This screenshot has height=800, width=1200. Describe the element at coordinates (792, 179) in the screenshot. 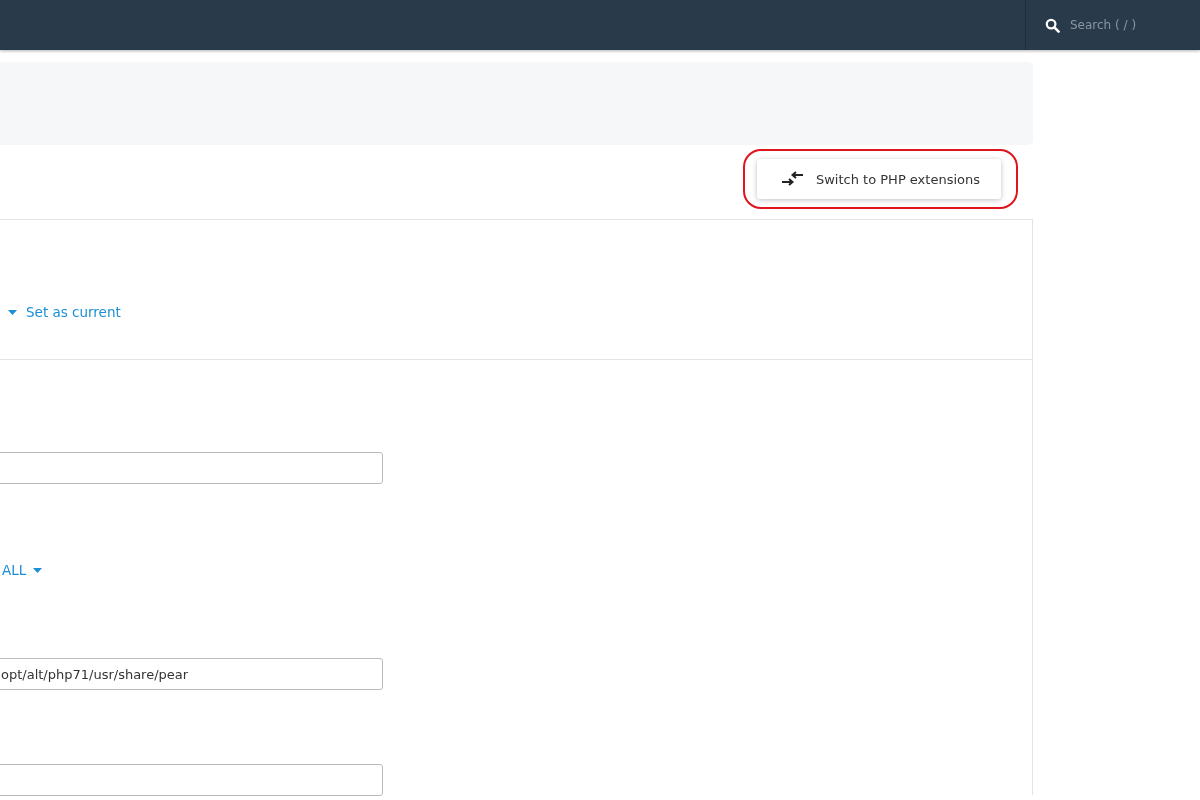

I see `switch-arrows-icon` at that location.